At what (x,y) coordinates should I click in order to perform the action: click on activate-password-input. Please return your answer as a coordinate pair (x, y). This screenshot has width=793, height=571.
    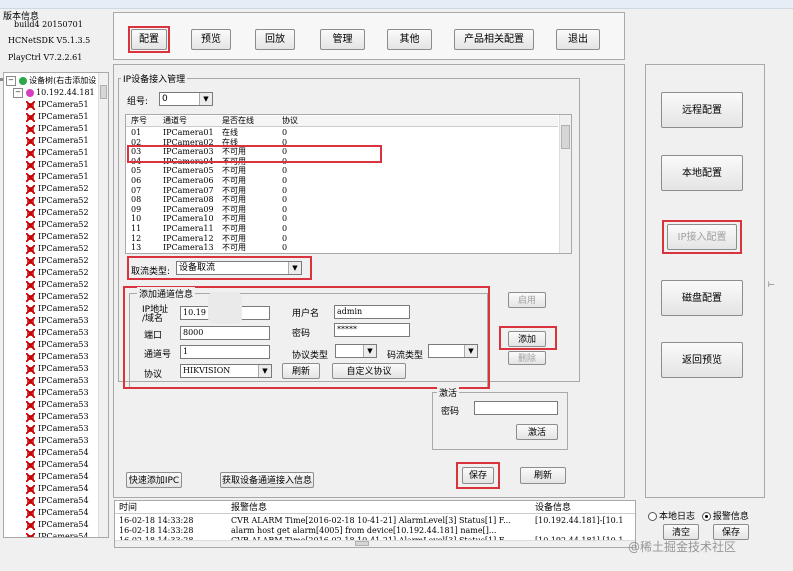
    Looking at the image, I should click on (516, 408).